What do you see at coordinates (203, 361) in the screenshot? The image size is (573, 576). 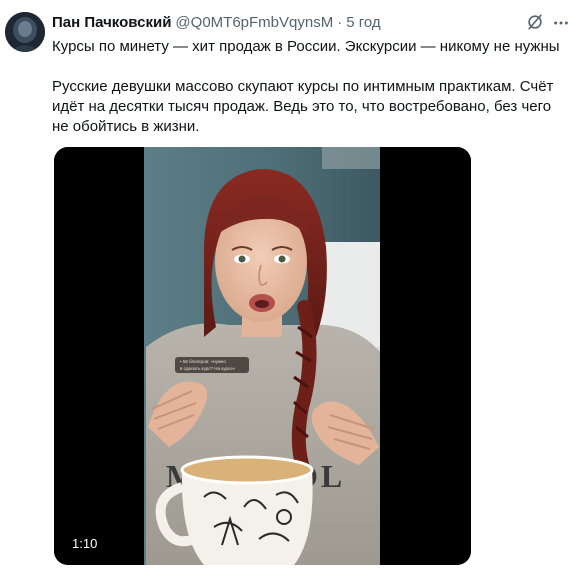 I see `video-caption-line-1: • 56 блогеров: «нужно` at bounding box center [203, 361].